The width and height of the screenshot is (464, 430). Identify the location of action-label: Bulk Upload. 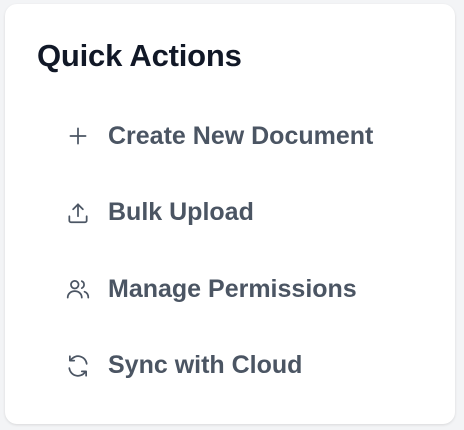
(181, 212).